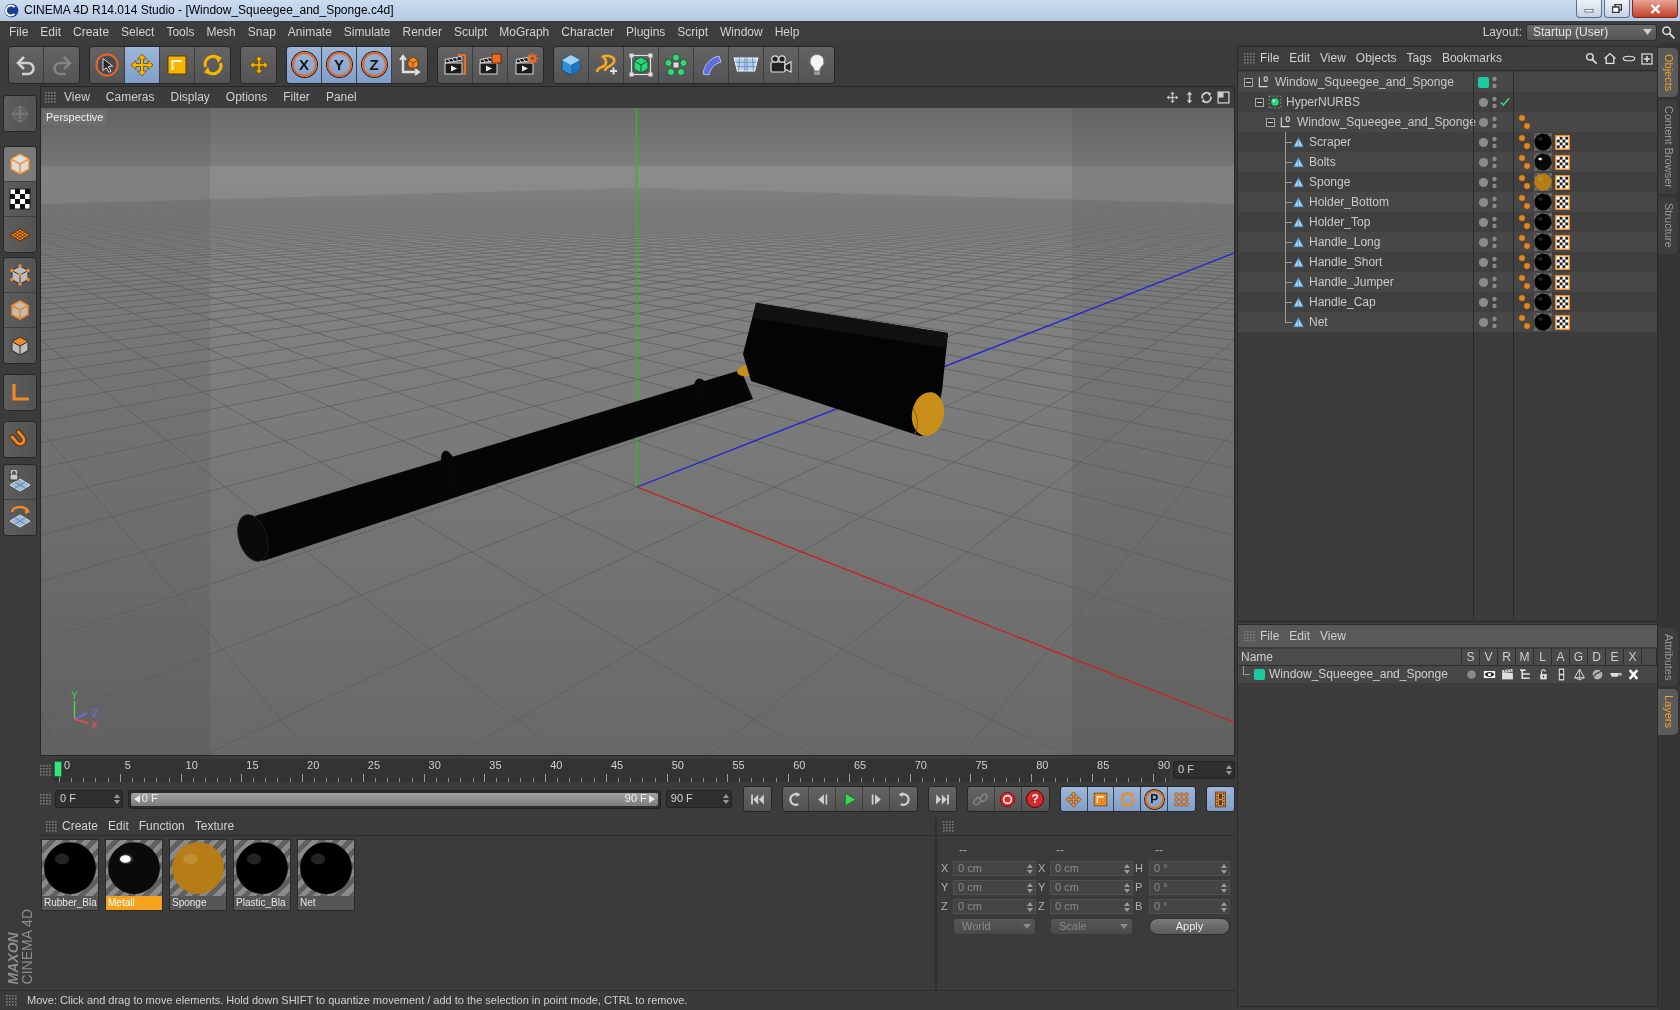  What do you see at coordinates (1074, 799) in the screenshot?
I see `key-position-button` at bounding box center [1074, 799].